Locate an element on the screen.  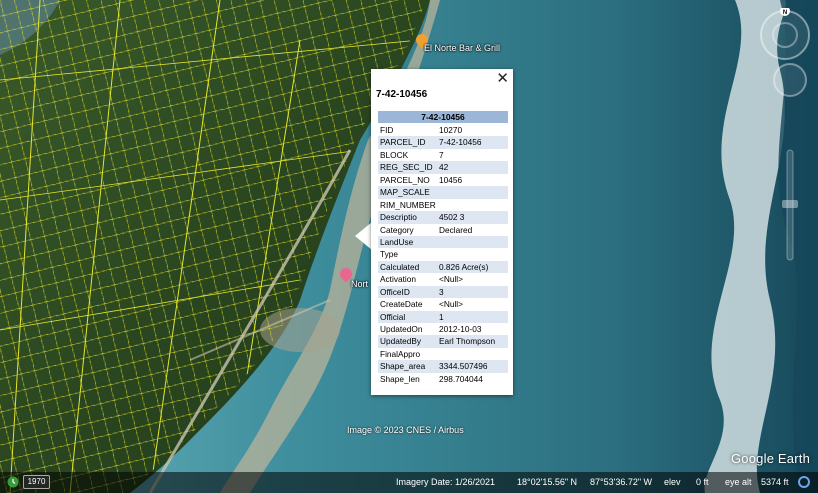
attribute-key: MAP_SCALE is located at coordinates (405, 192).